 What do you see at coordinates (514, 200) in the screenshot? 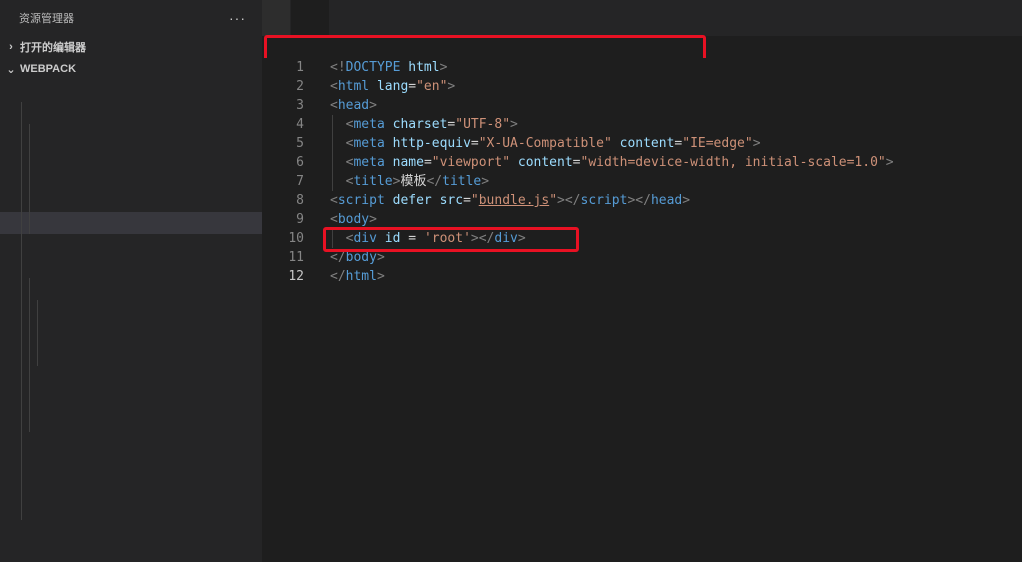
I see `code-token: bundle.js` at bounding box center [514, 200].